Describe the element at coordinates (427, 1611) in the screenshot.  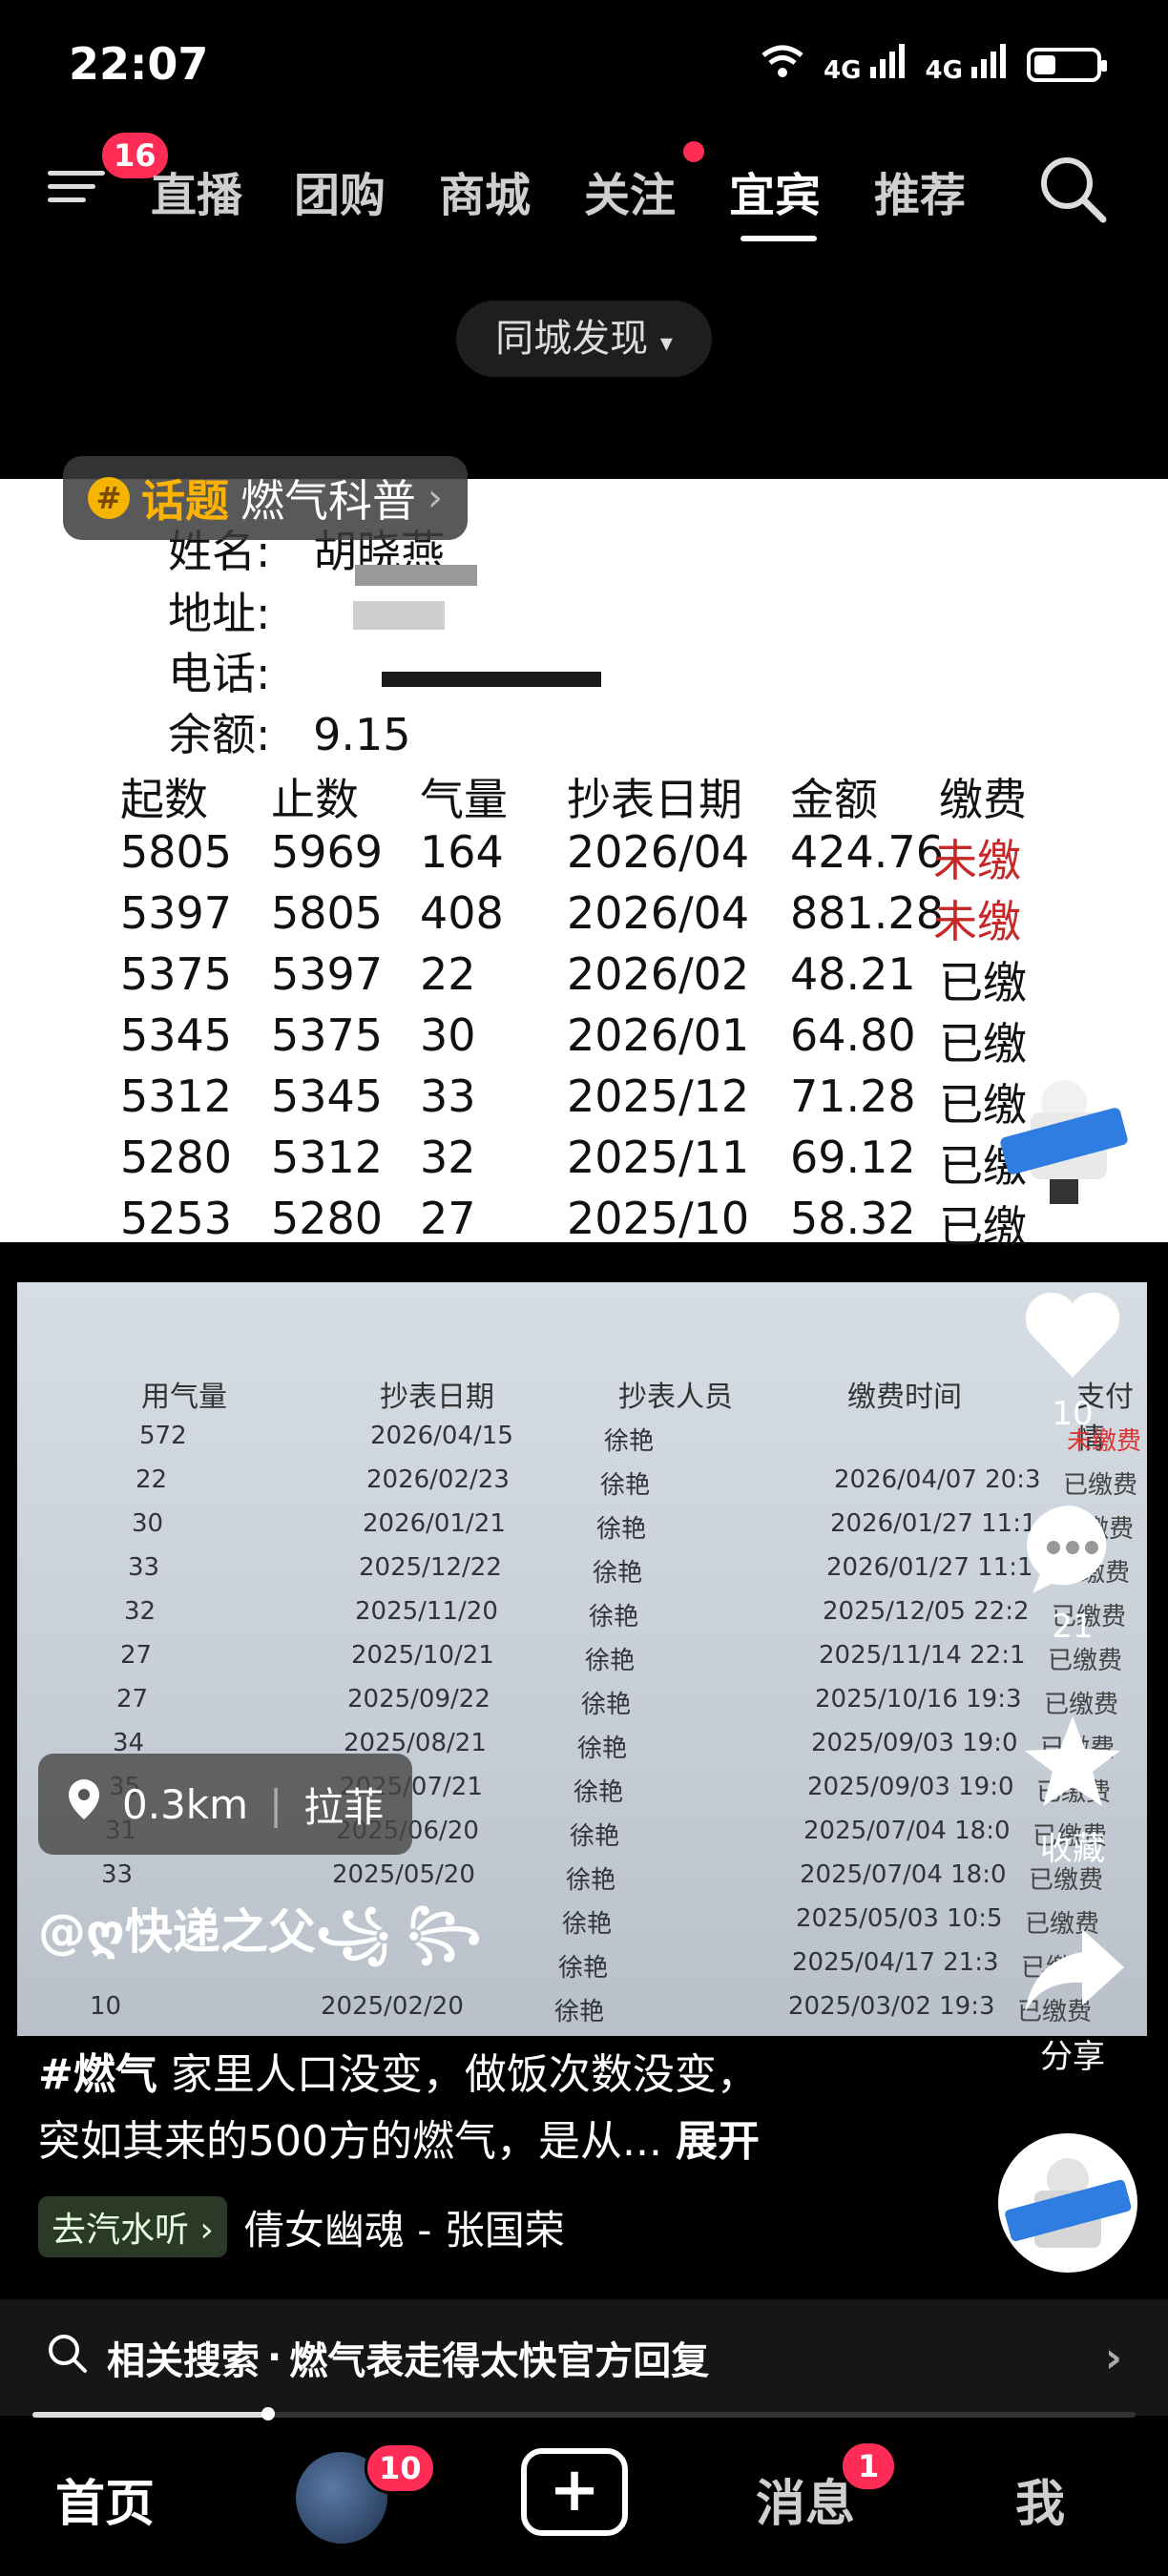
I see `photo-table-cell: 2025/11/20` at that location.